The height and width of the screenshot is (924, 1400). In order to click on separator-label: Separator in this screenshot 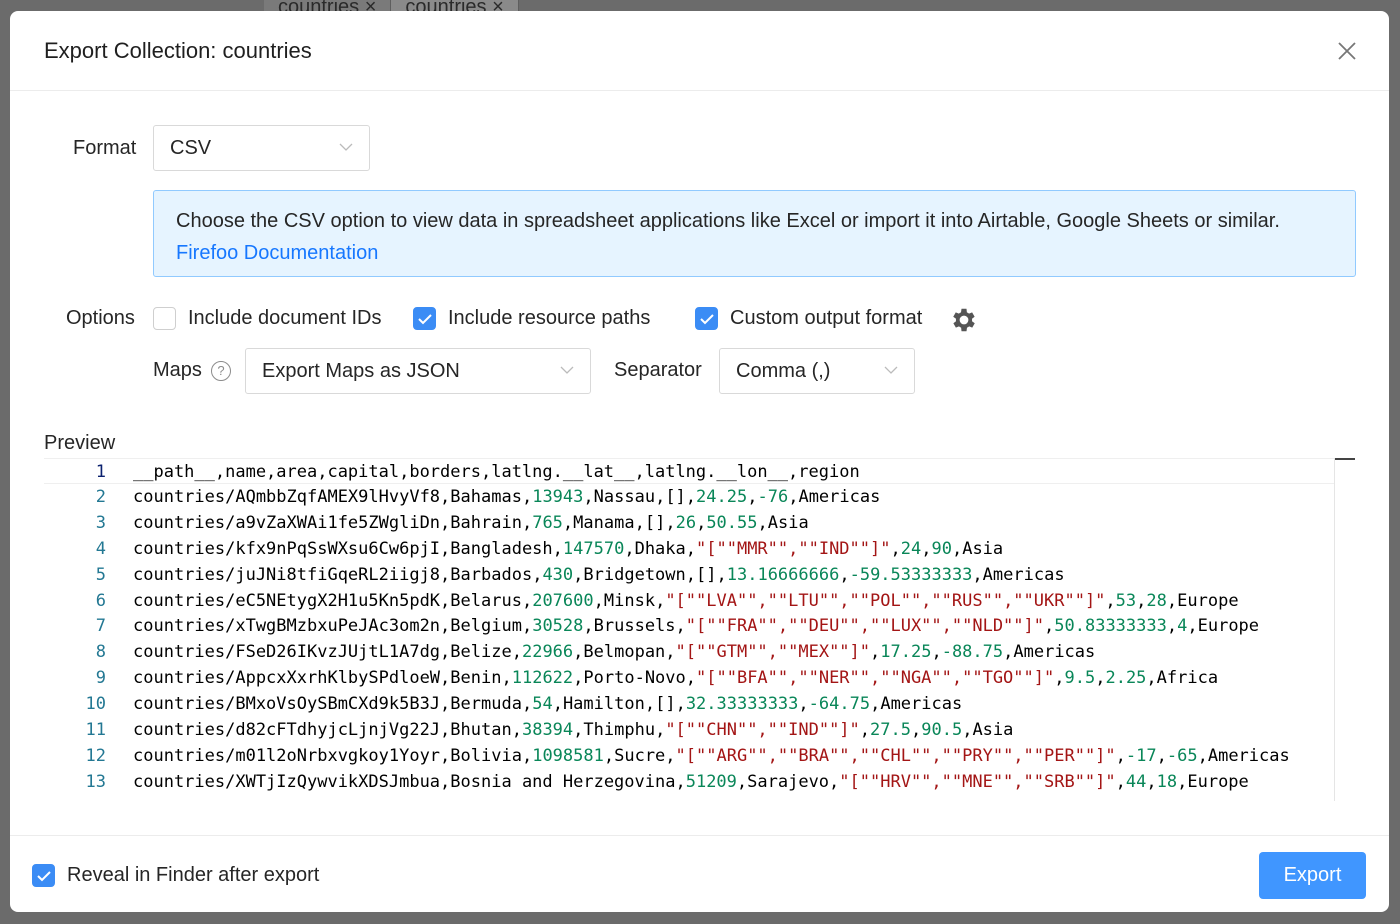, I will do `click(658, 370)`.